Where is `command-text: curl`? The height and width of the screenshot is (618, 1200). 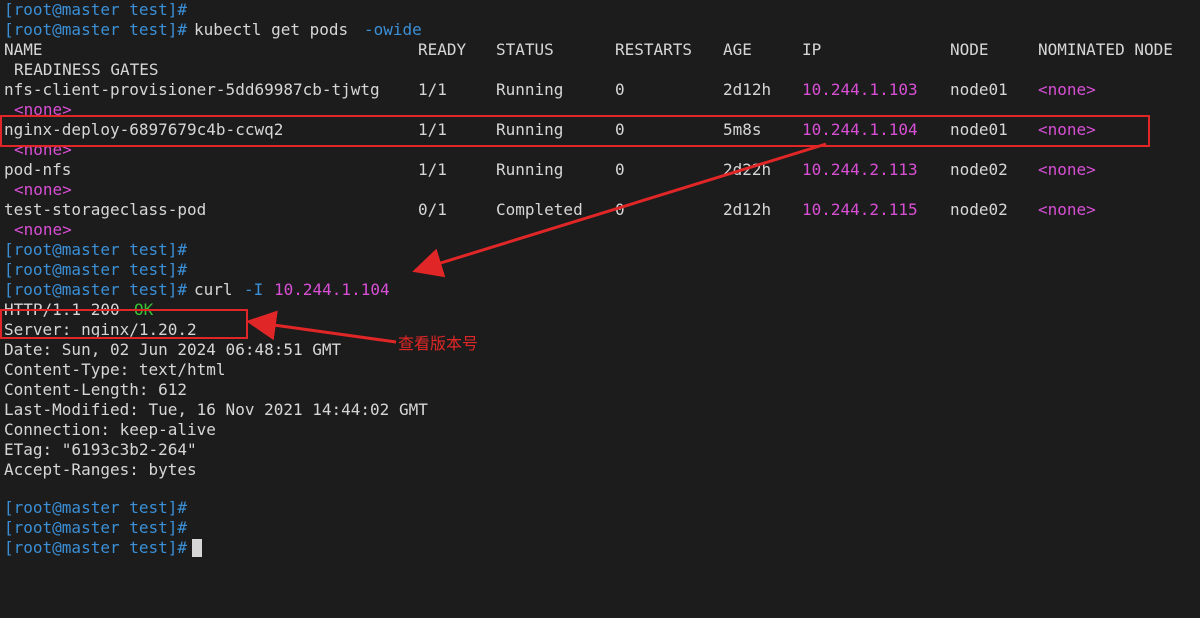 command-text: curl is located at coordinates (218, 289).